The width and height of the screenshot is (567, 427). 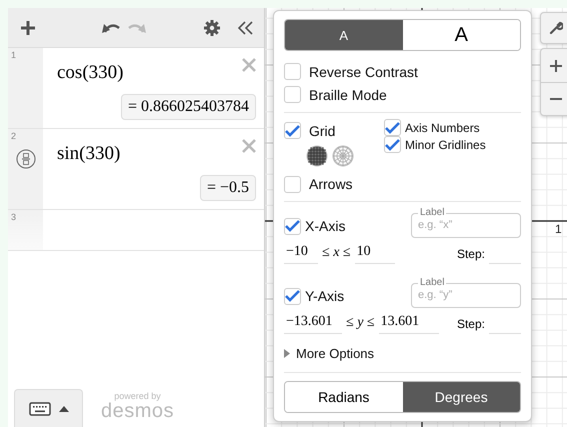 I want to click on evaluation-result: = −0.5, so click(x=228, y=188).